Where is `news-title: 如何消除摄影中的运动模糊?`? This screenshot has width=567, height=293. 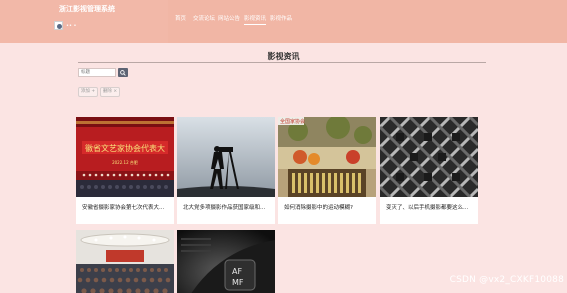 news-title: 如何消除摄影中的运动模糊? is located at coordinates (328, 207).